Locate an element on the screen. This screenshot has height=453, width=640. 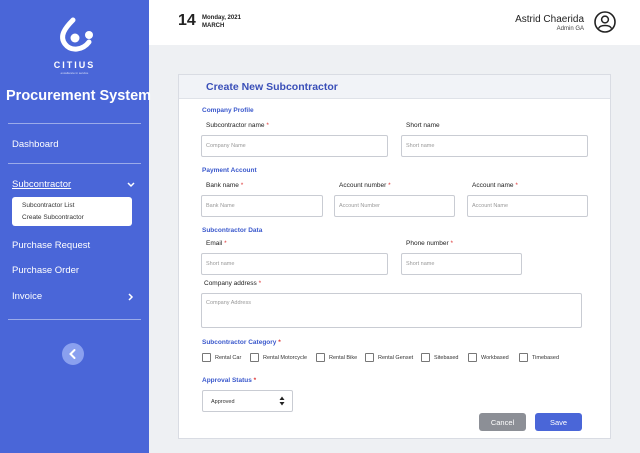
brand-tagline: excellence in service is located at coordinates (74, 73).